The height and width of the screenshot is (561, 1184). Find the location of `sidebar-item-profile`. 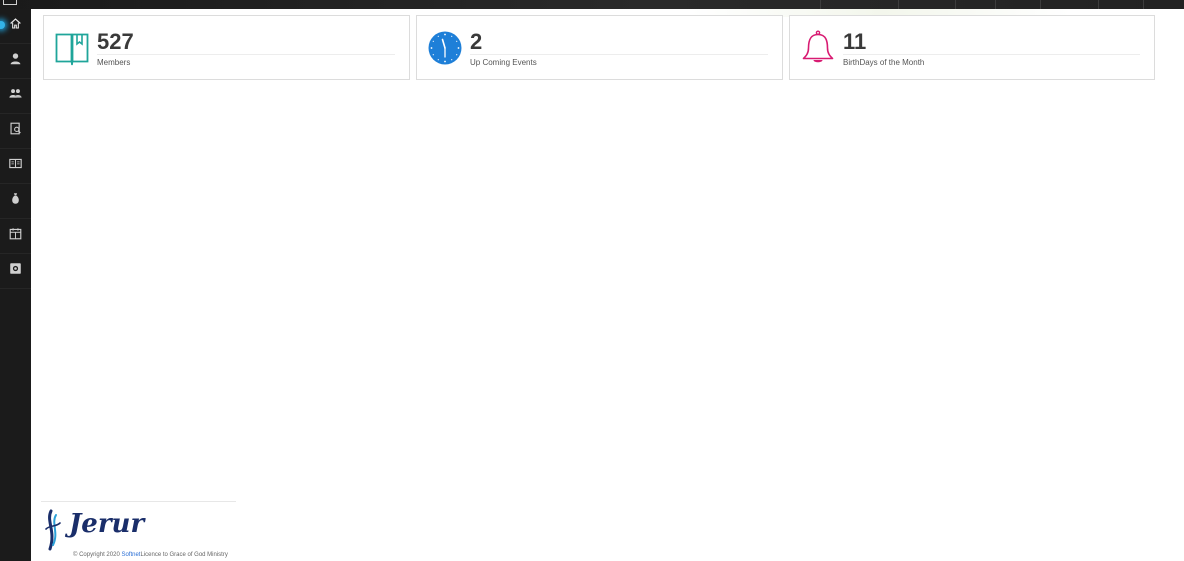

sidebar-item-profile is located at coordinates (15, 61).